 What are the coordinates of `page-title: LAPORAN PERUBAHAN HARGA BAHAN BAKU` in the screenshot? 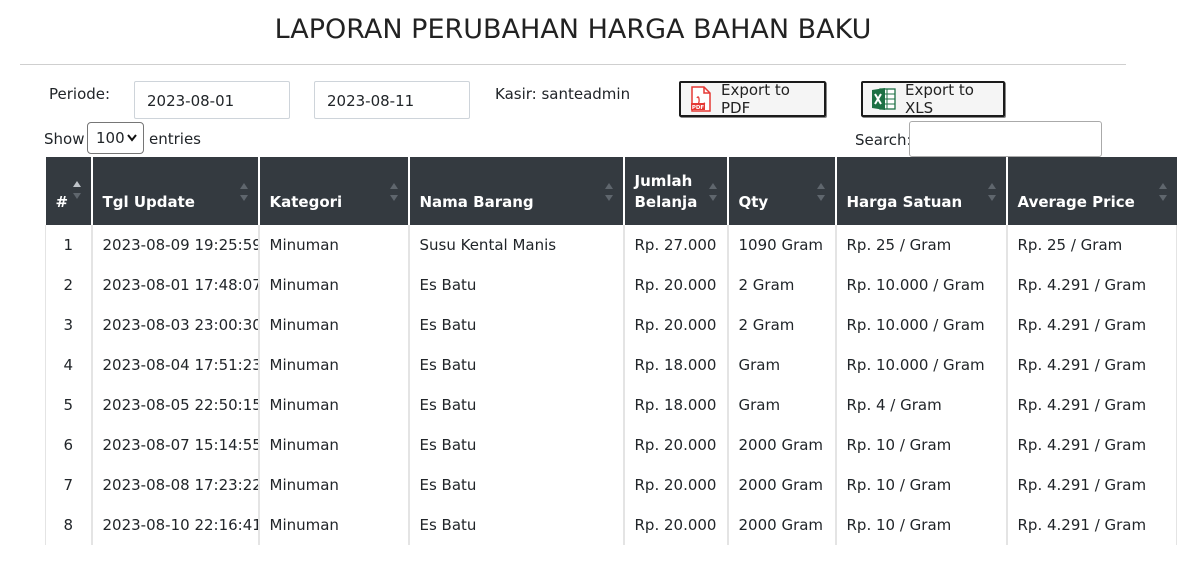 It's located at (573, 29).